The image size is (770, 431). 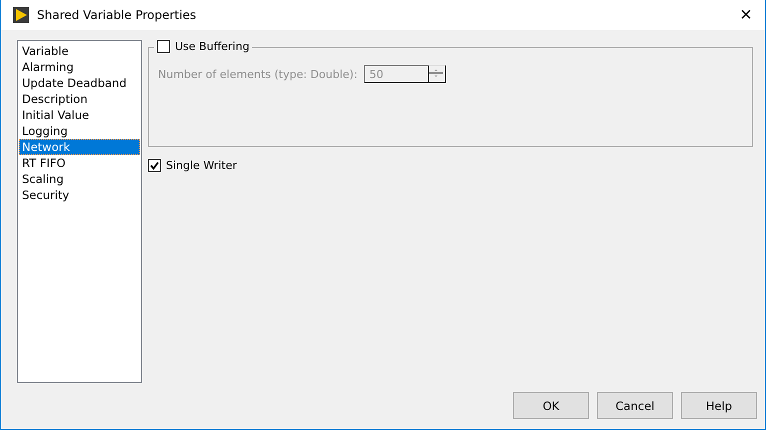 What do you see at coordinates (719, 405) in the screenshot?
I see `dialog-button: Help` at bounding box center [719, 405].